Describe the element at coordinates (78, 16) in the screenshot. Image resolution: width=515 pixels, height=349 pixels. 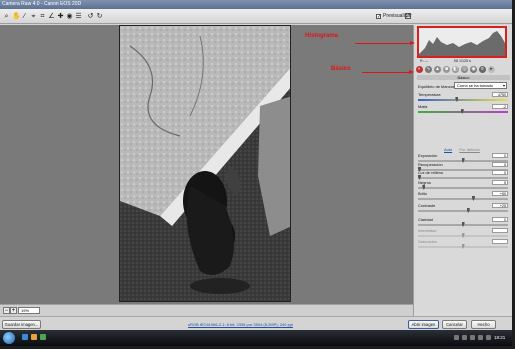
I see `preferences-icon: ☰` at that location.